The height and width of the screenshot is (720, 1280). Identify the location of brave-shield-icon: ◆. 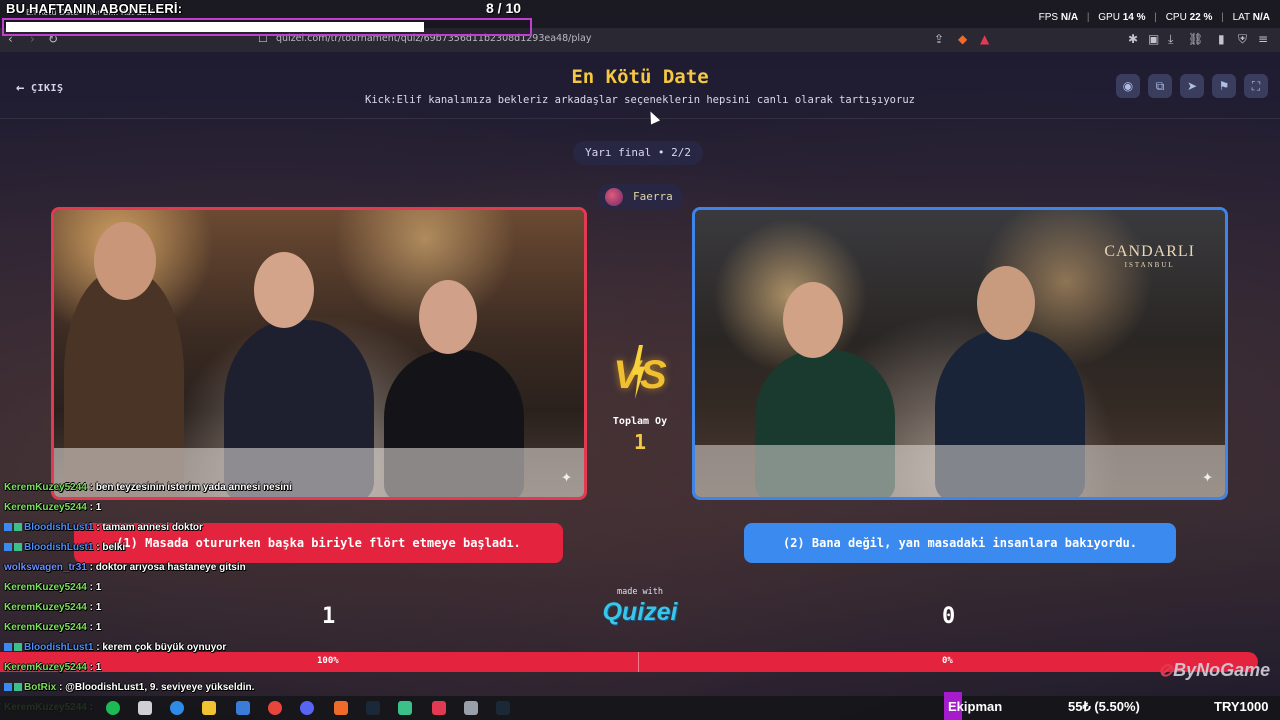
(962, 39).